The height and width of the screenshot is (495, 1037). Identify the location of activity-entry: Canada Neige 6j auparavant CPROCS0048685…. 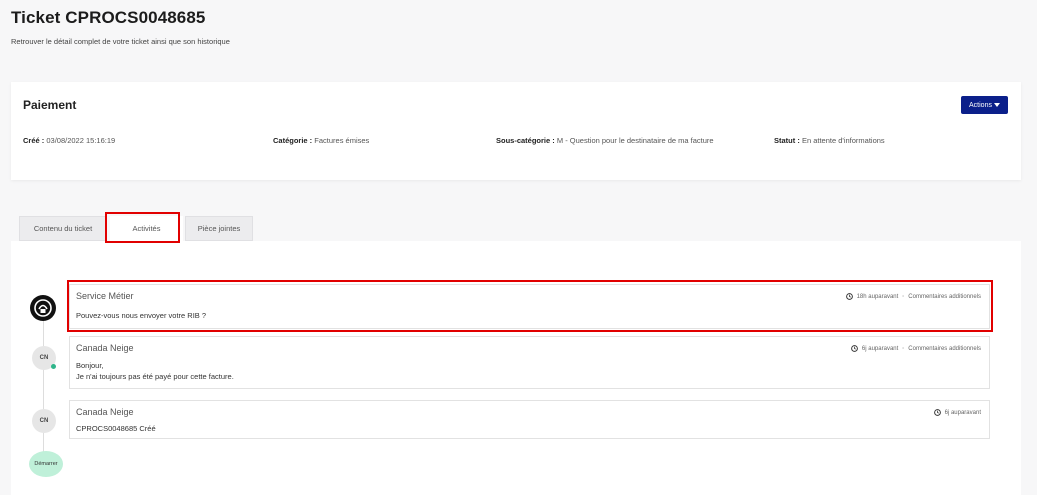
(529, 419).